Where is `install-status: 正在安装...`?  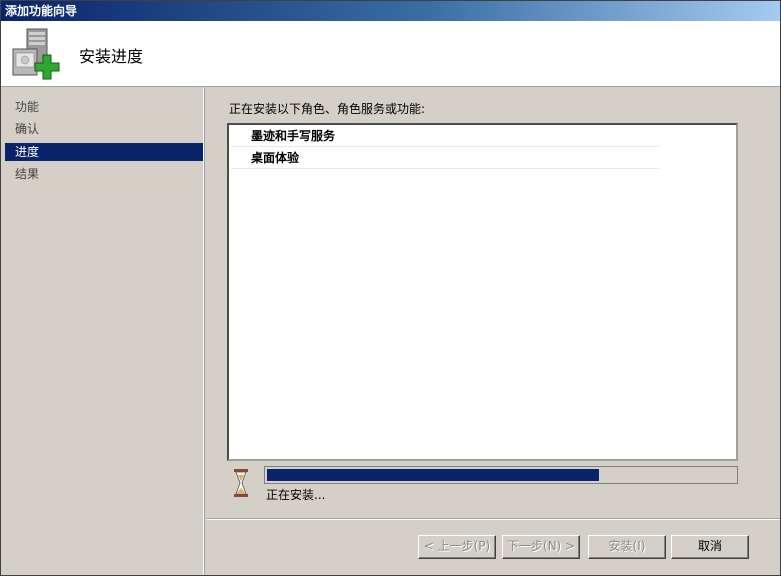 install-status: 正在安装... is located at coordinates (296, 495).